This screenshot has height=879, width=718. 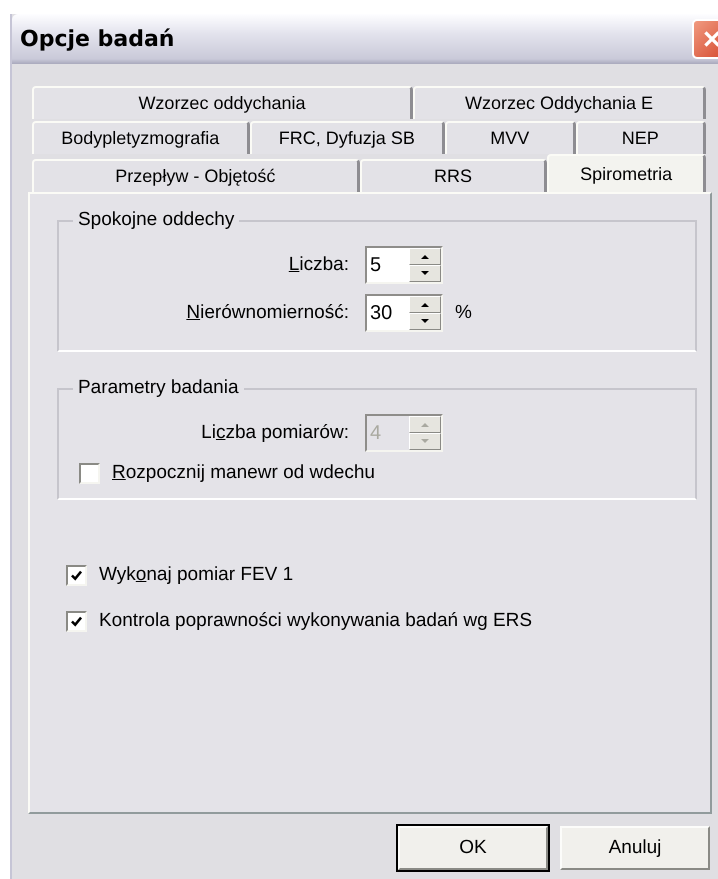 What do you see at coordinates (473, 848) in the screenshot?
I see `dialog-button: OK` at bounding box center [473, 848].